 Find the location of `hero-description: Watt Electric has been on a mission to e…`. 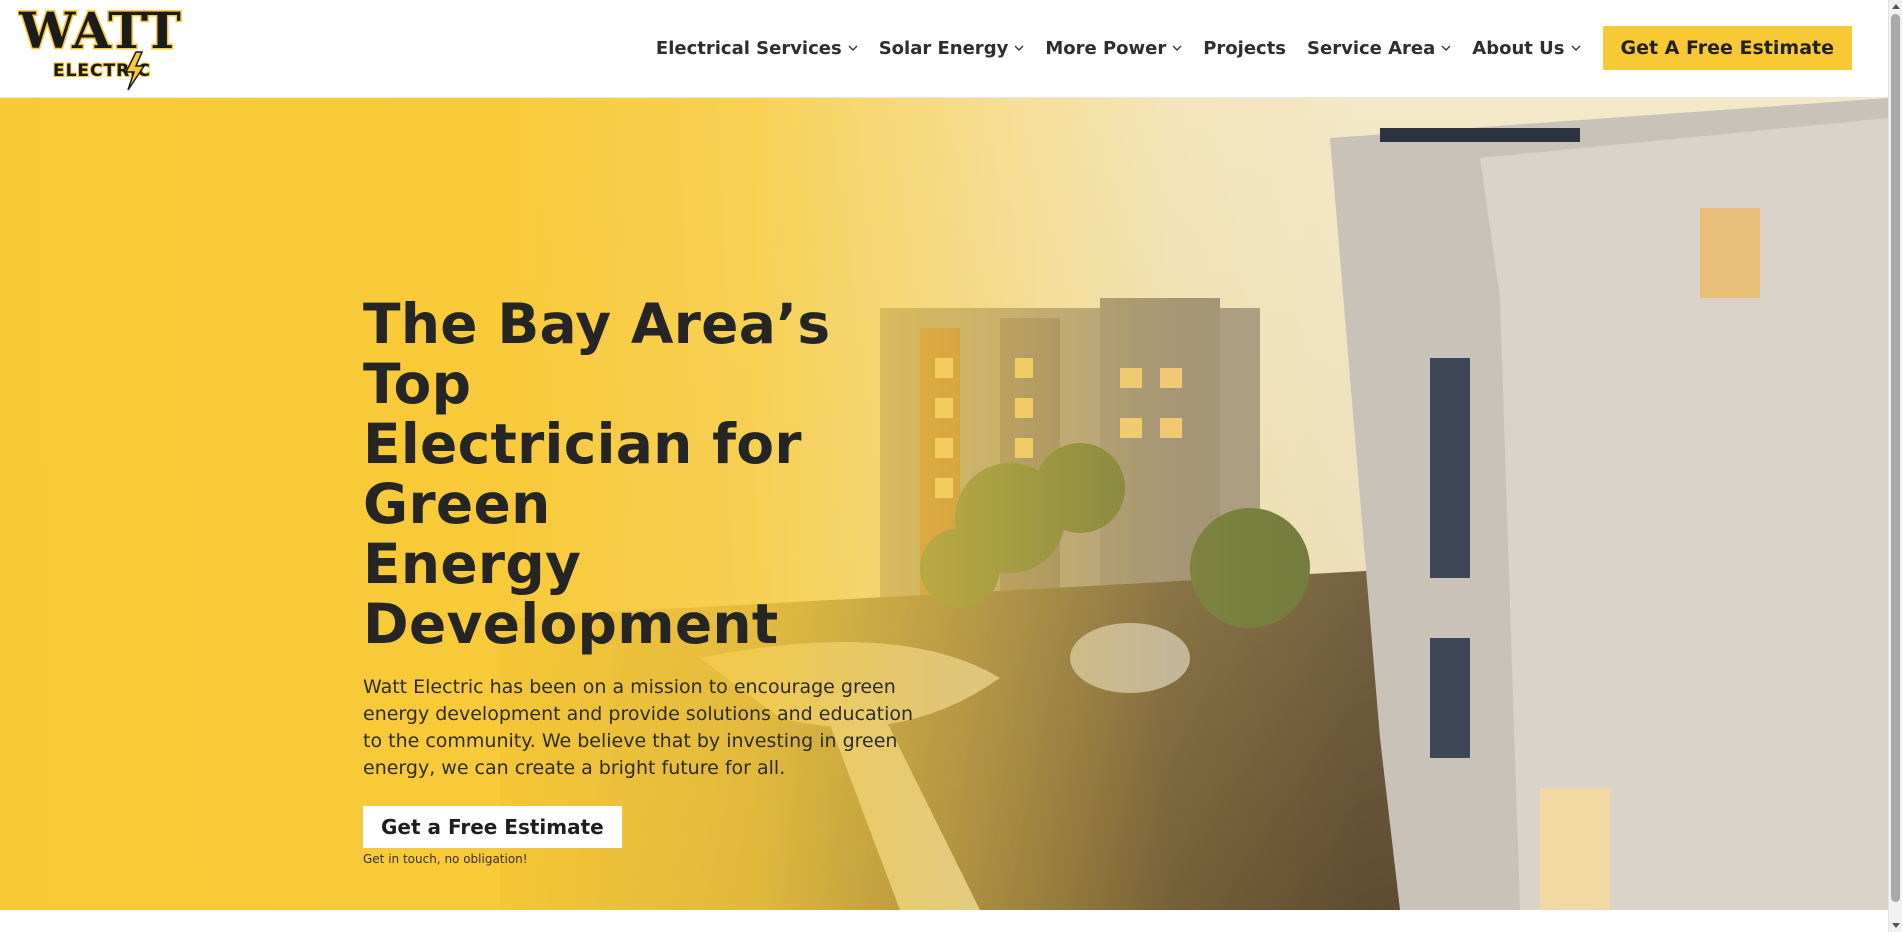

hero-description: Watt Electric has been on a mission to e… is located at coordinates (638, 727).